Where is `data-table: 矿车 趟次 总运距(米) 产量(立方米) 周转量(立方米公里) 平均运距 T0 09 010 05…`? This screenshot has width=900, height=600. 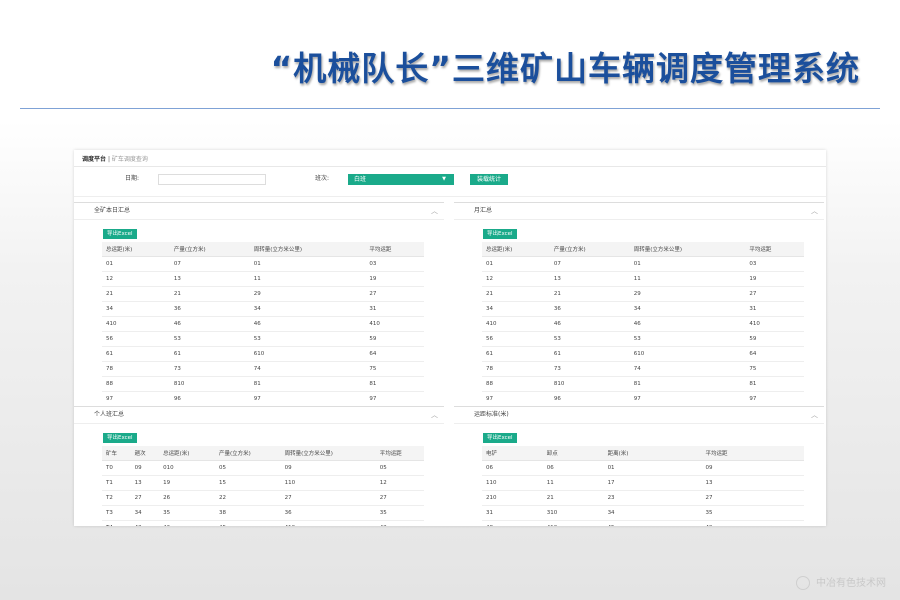
data-table: 矿车 趟次 总运距(米) 产量(立方米) 周转量(立方米公里) 平均运距 T0 09 010 05… is located at coordinates (263, 486).